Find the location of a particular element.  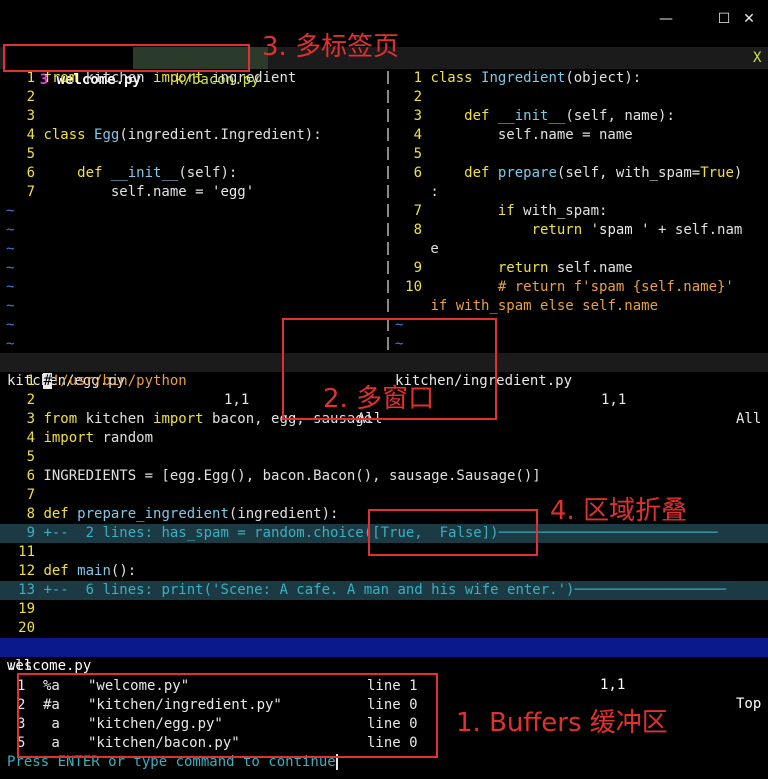

annotation-box-buffers is located at coordinates (227, 715).